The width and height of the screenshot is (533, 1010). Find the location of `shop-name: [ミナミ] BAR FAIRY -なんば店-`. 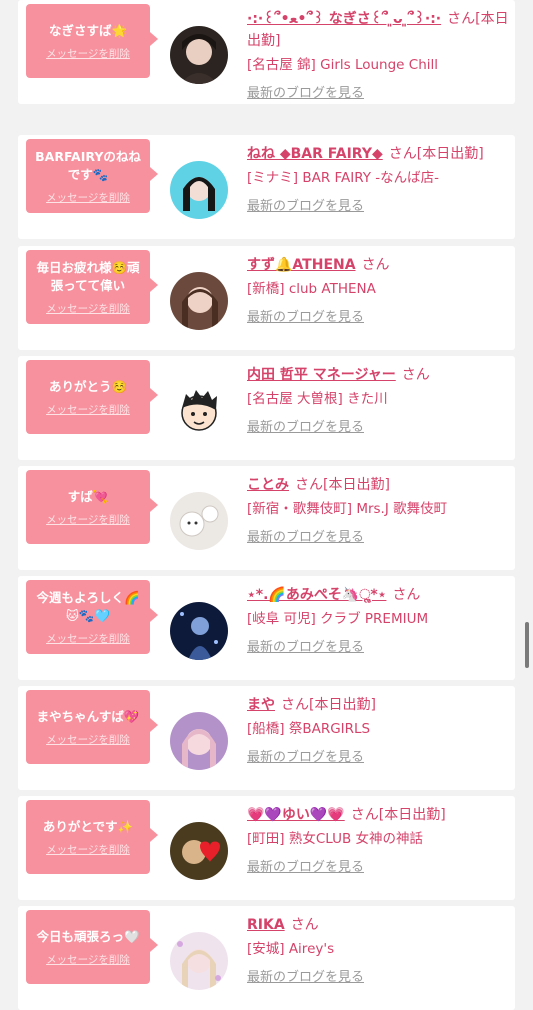

shop-name: [ミナミ] BAR FAIRY -なんば店- is located at coordinates (343, 178).